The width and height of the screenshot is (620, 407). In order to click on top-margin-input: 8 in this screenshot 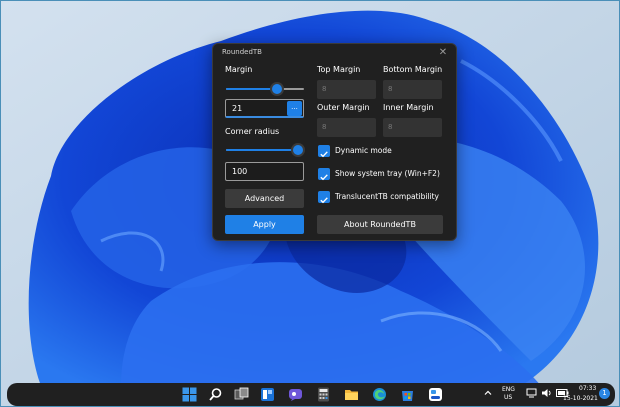, I will do `click(346, 89)`.